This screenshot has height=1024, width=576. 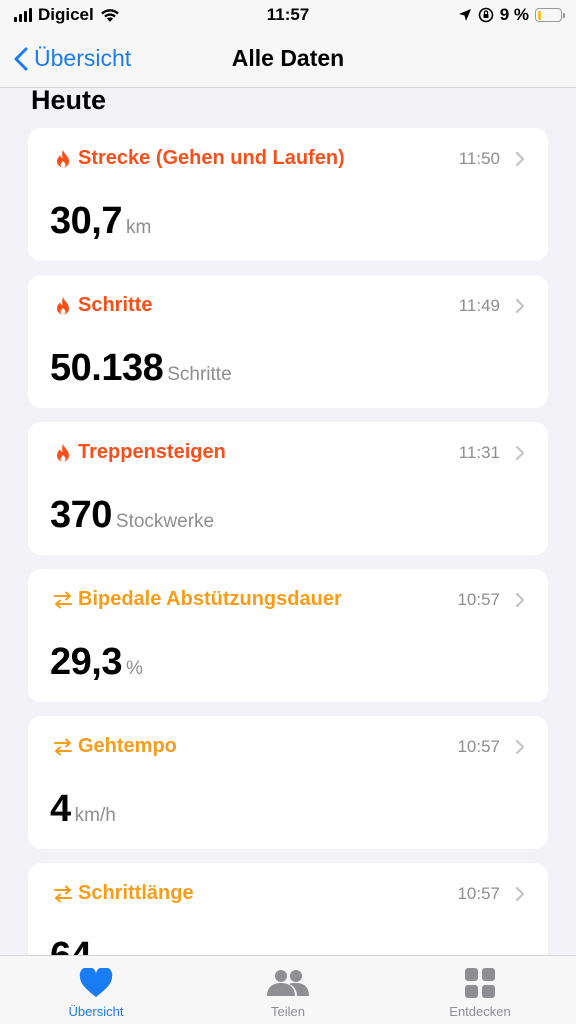 What do you see at coordinates (21, 58) in the screenshot?
I see `chevron-left-icon` at bounding box center [21, 58].